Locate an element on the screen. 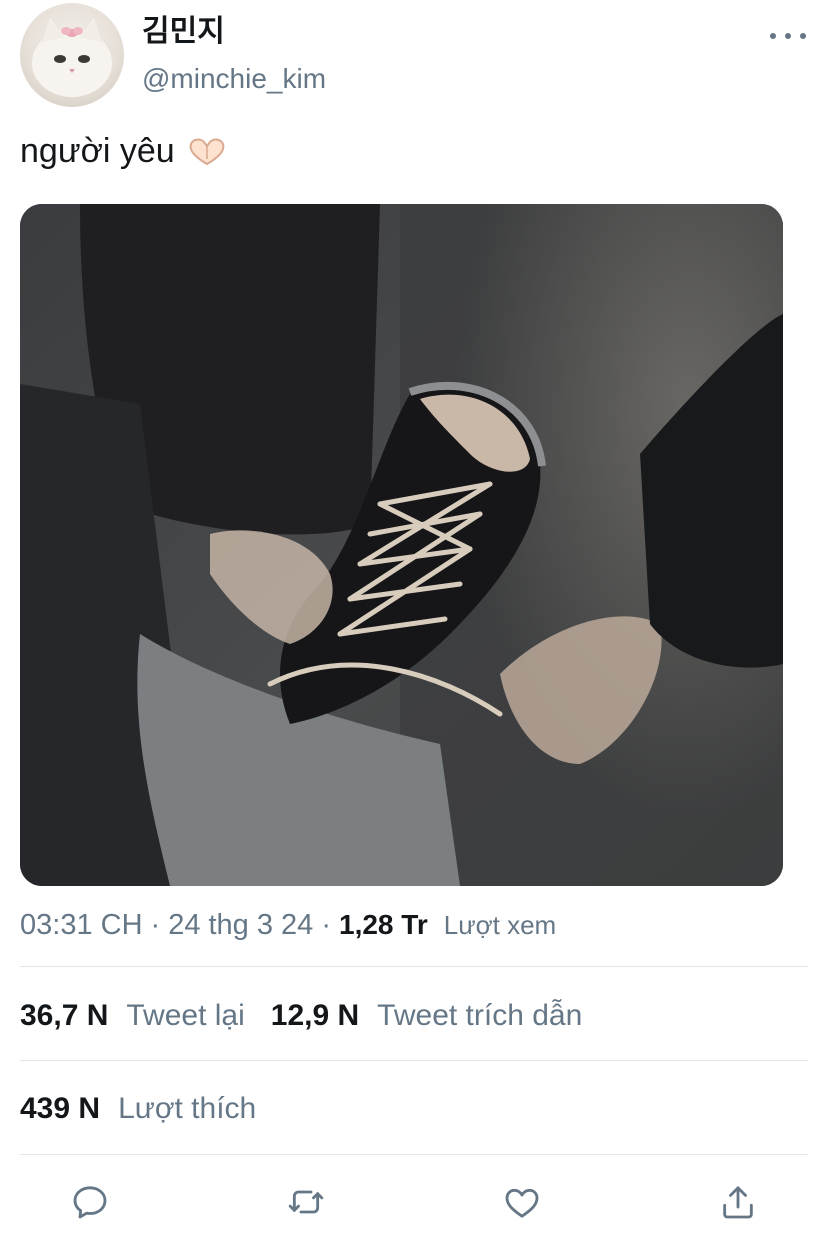 The width and height of the screenshot is (828, 1244). more-horizontal-icon is located at coordinates (773, 36).